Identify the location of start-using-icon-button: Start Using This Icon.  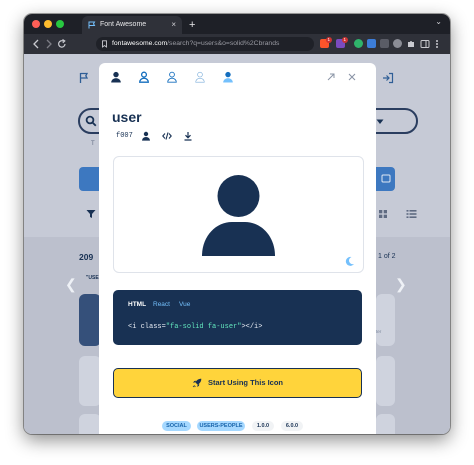
(237, 383).